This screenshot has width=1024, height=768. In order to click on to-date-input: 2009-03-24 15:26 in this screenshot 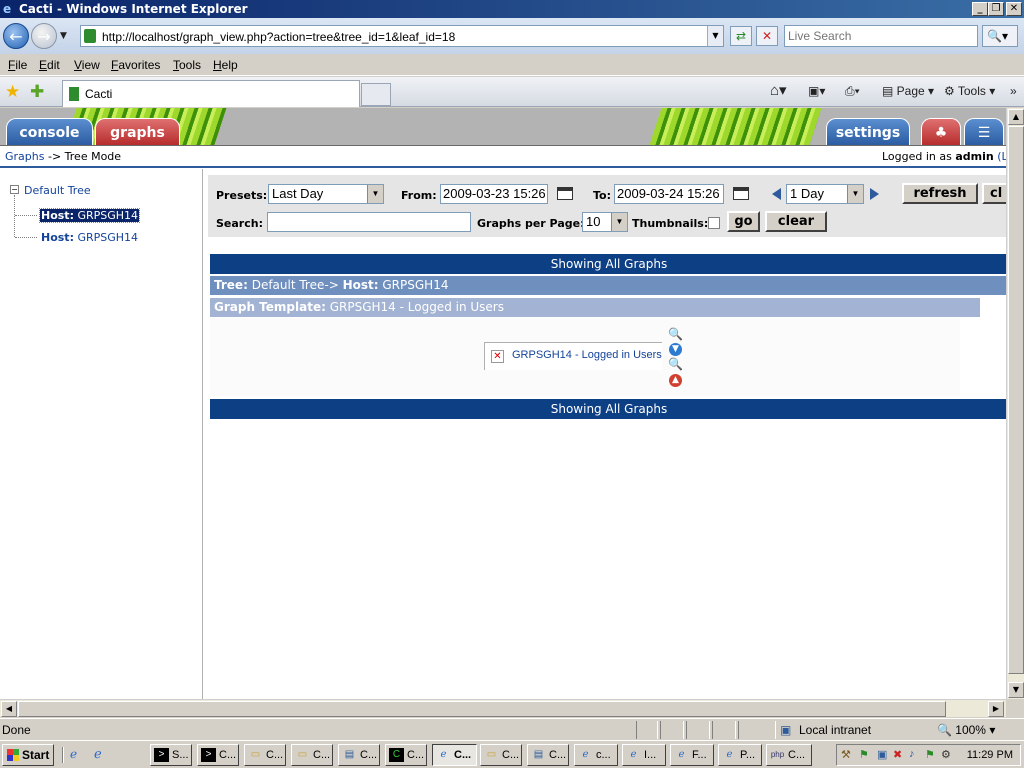, I will do `click(669, 194)`.